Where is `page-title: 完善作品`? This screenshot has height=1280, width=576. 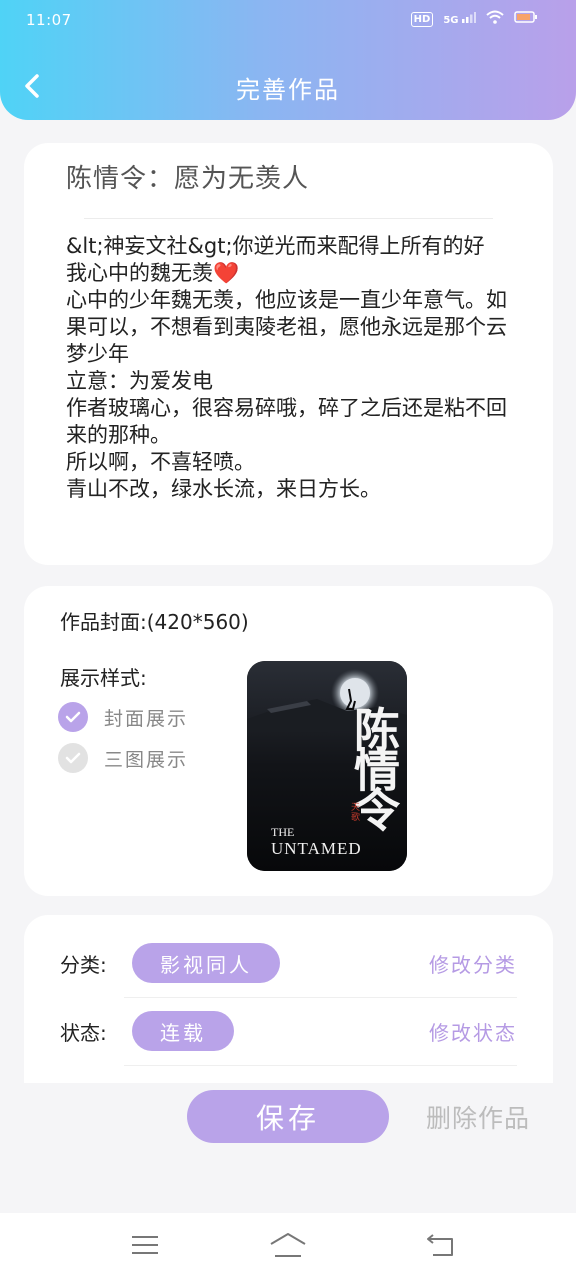
page-title: 完善作品 is located at coordinates (288, 90).